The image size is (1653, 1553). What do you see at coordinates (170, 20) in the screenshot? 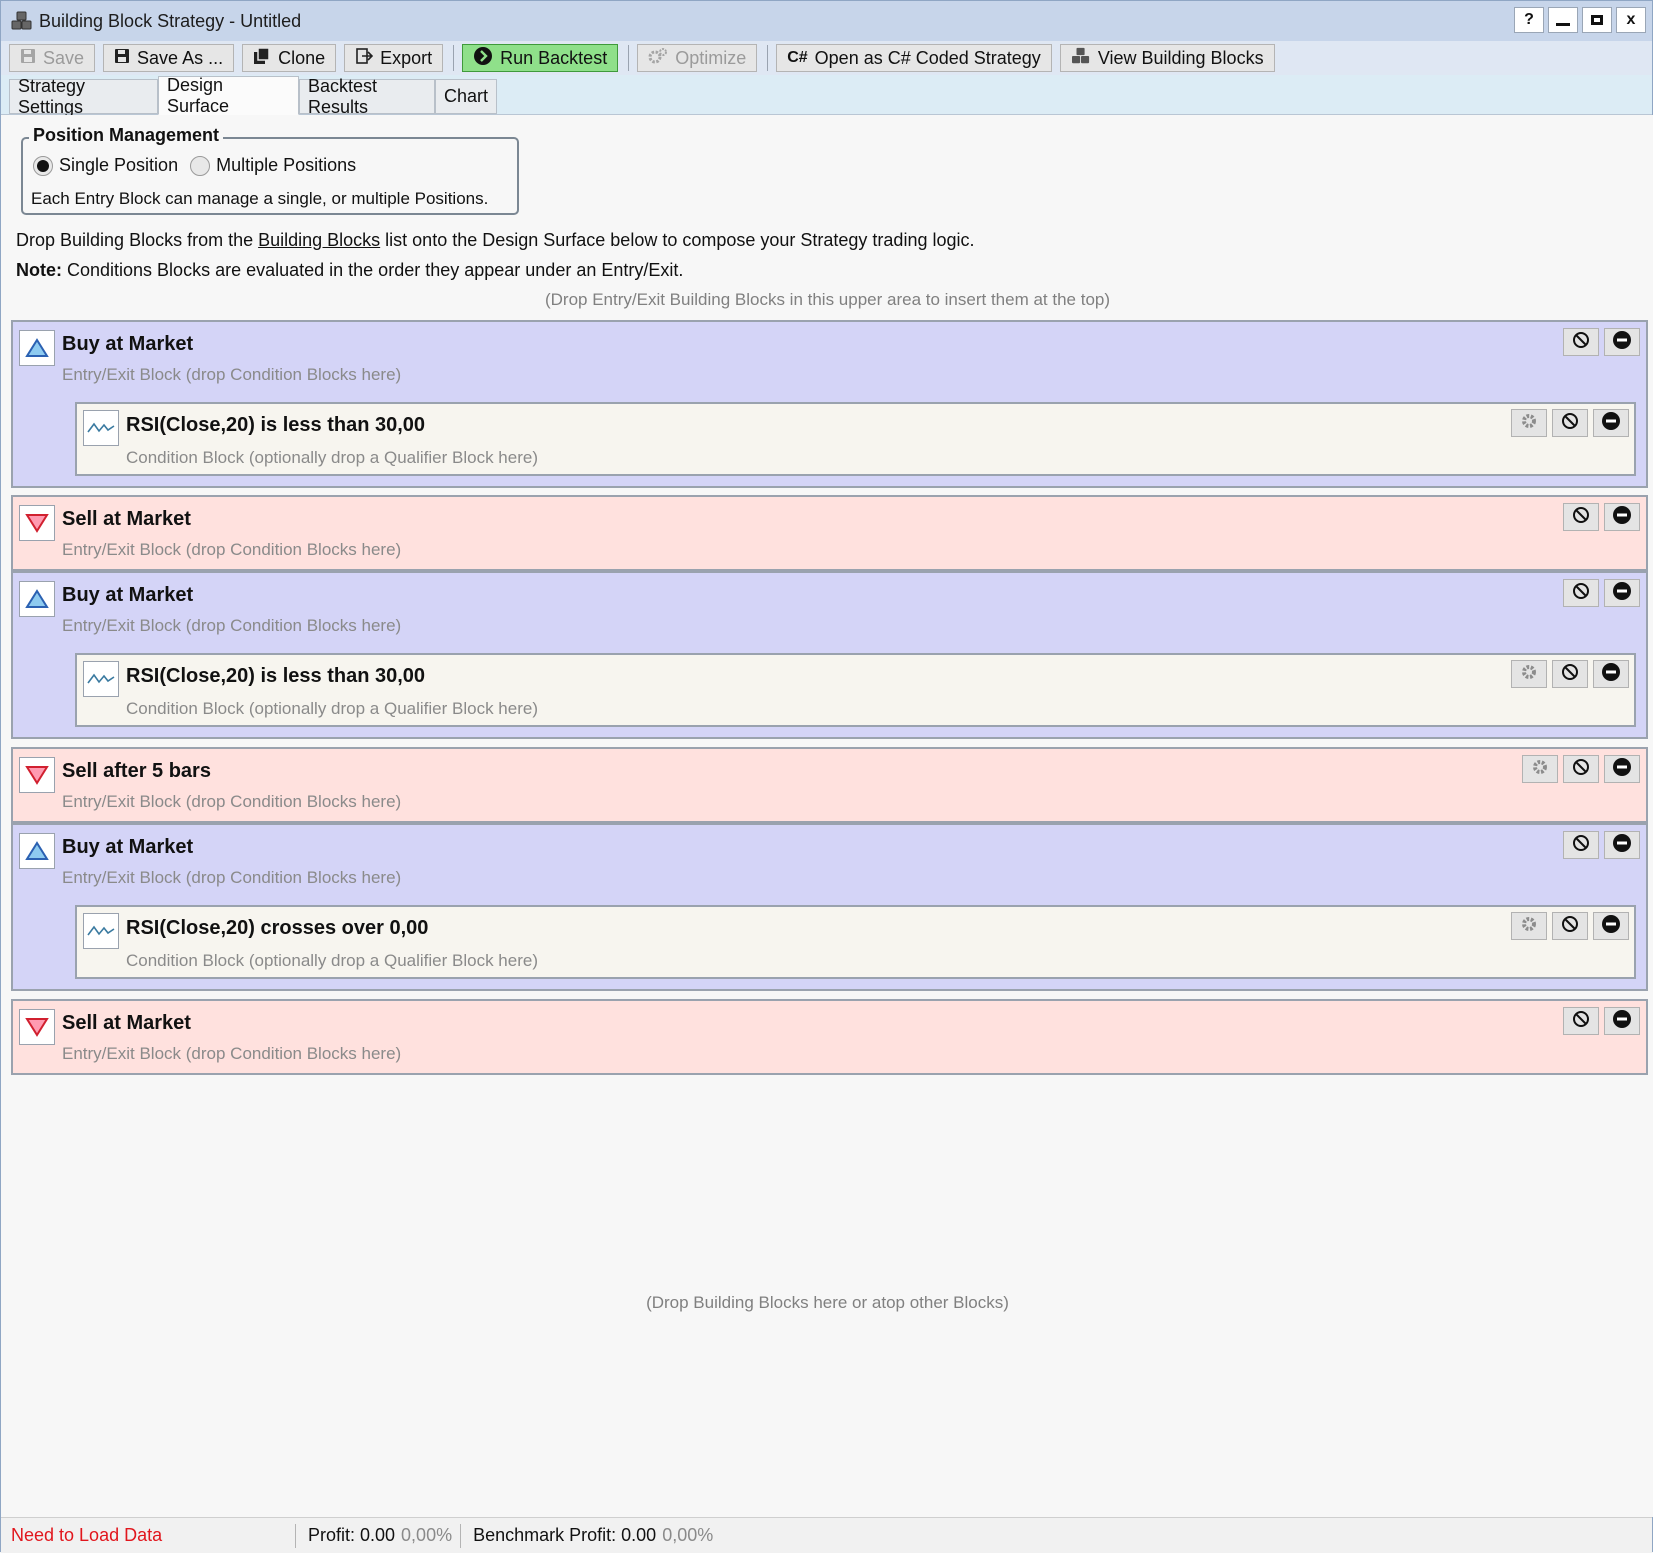
I see `window-title: Building Block Strategy - Untitled` at bounding box center [170, 20].